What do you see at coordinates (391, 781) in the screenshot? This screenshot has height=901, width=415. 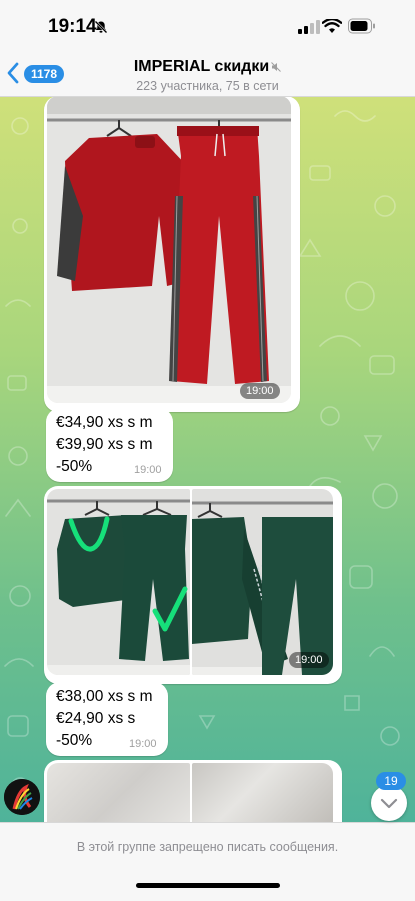 I see `unread-count-badge: 19` at bounding box center [391, 781].